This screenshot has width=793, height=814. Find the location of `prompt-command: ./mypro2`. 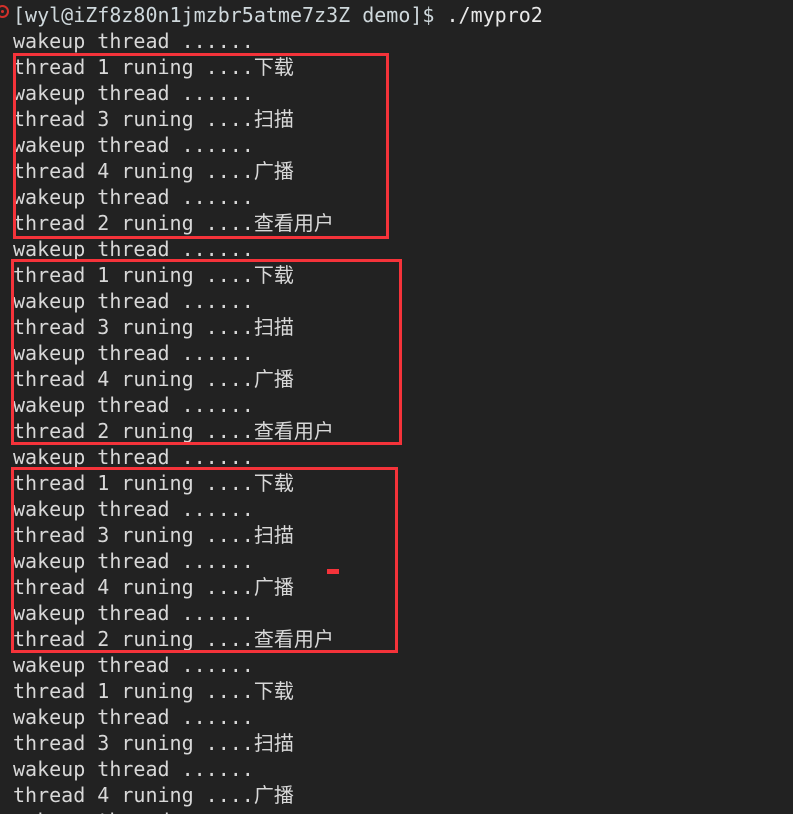

prompt-command: ./mypro2 is located at coordinates (494, 15).